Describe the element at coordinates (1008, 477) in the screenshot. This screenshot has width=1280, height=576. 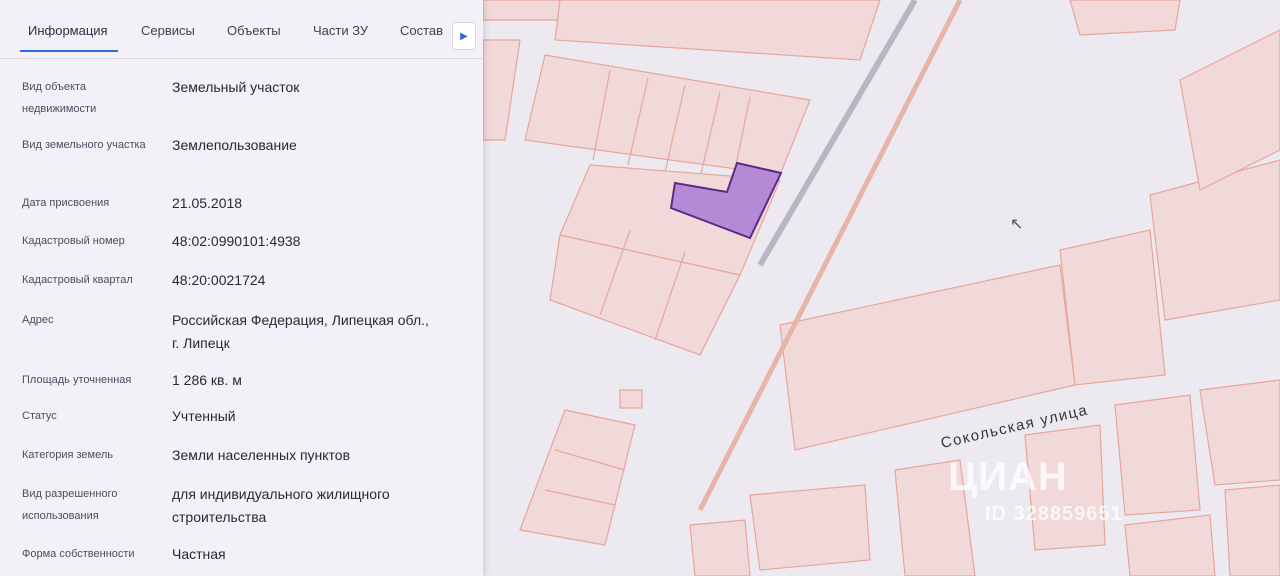
I see `watermark-logo: ЦИАН` at that location.